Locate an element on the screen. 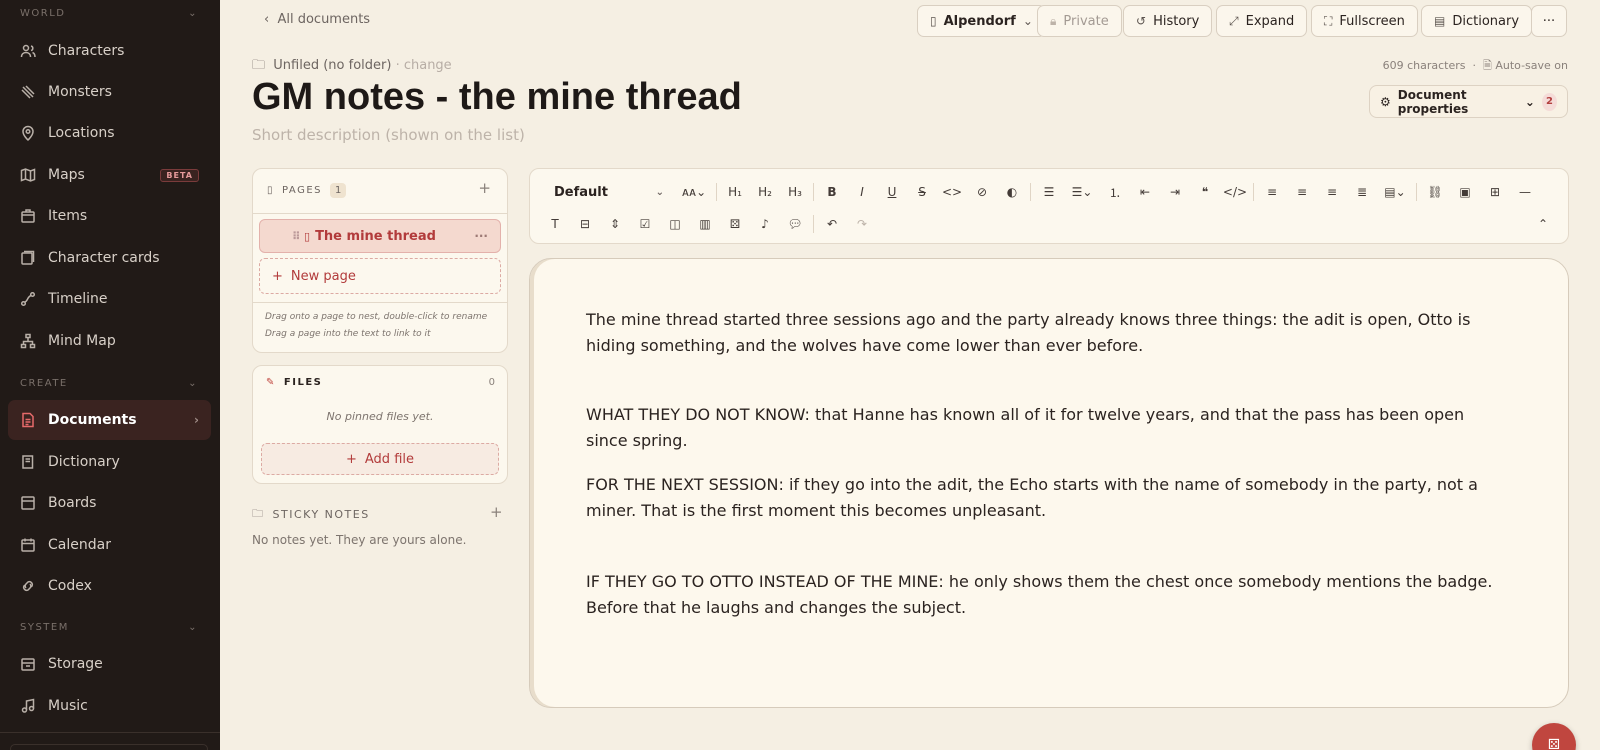 The width and height of the screenshot is (1600, 750). back-link: ‹ All documents is located at coordinates (317, 19).